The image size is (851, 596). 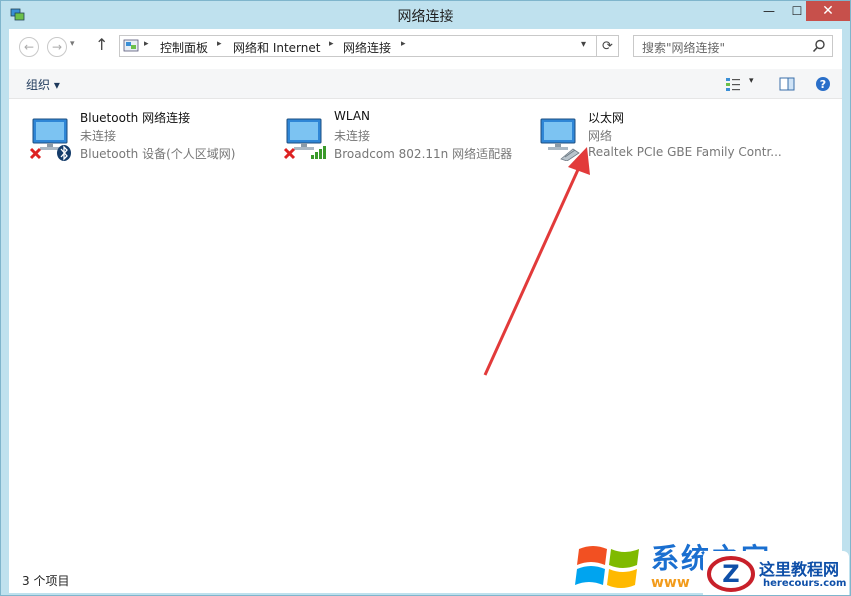 What do you see at coordinates (684, 48) in the screenshot?
I see `search-placeholder: 搜索"网络连接"` at bounding box center [684, 48].